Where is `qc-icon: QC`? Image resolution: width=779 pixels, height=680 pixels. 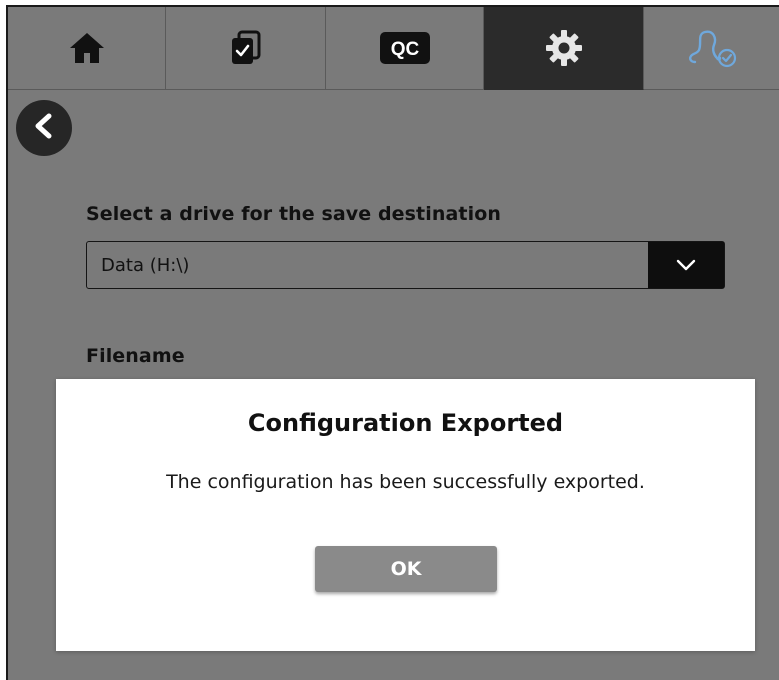
qc-icon: QC is located at coordinates (405, 48).